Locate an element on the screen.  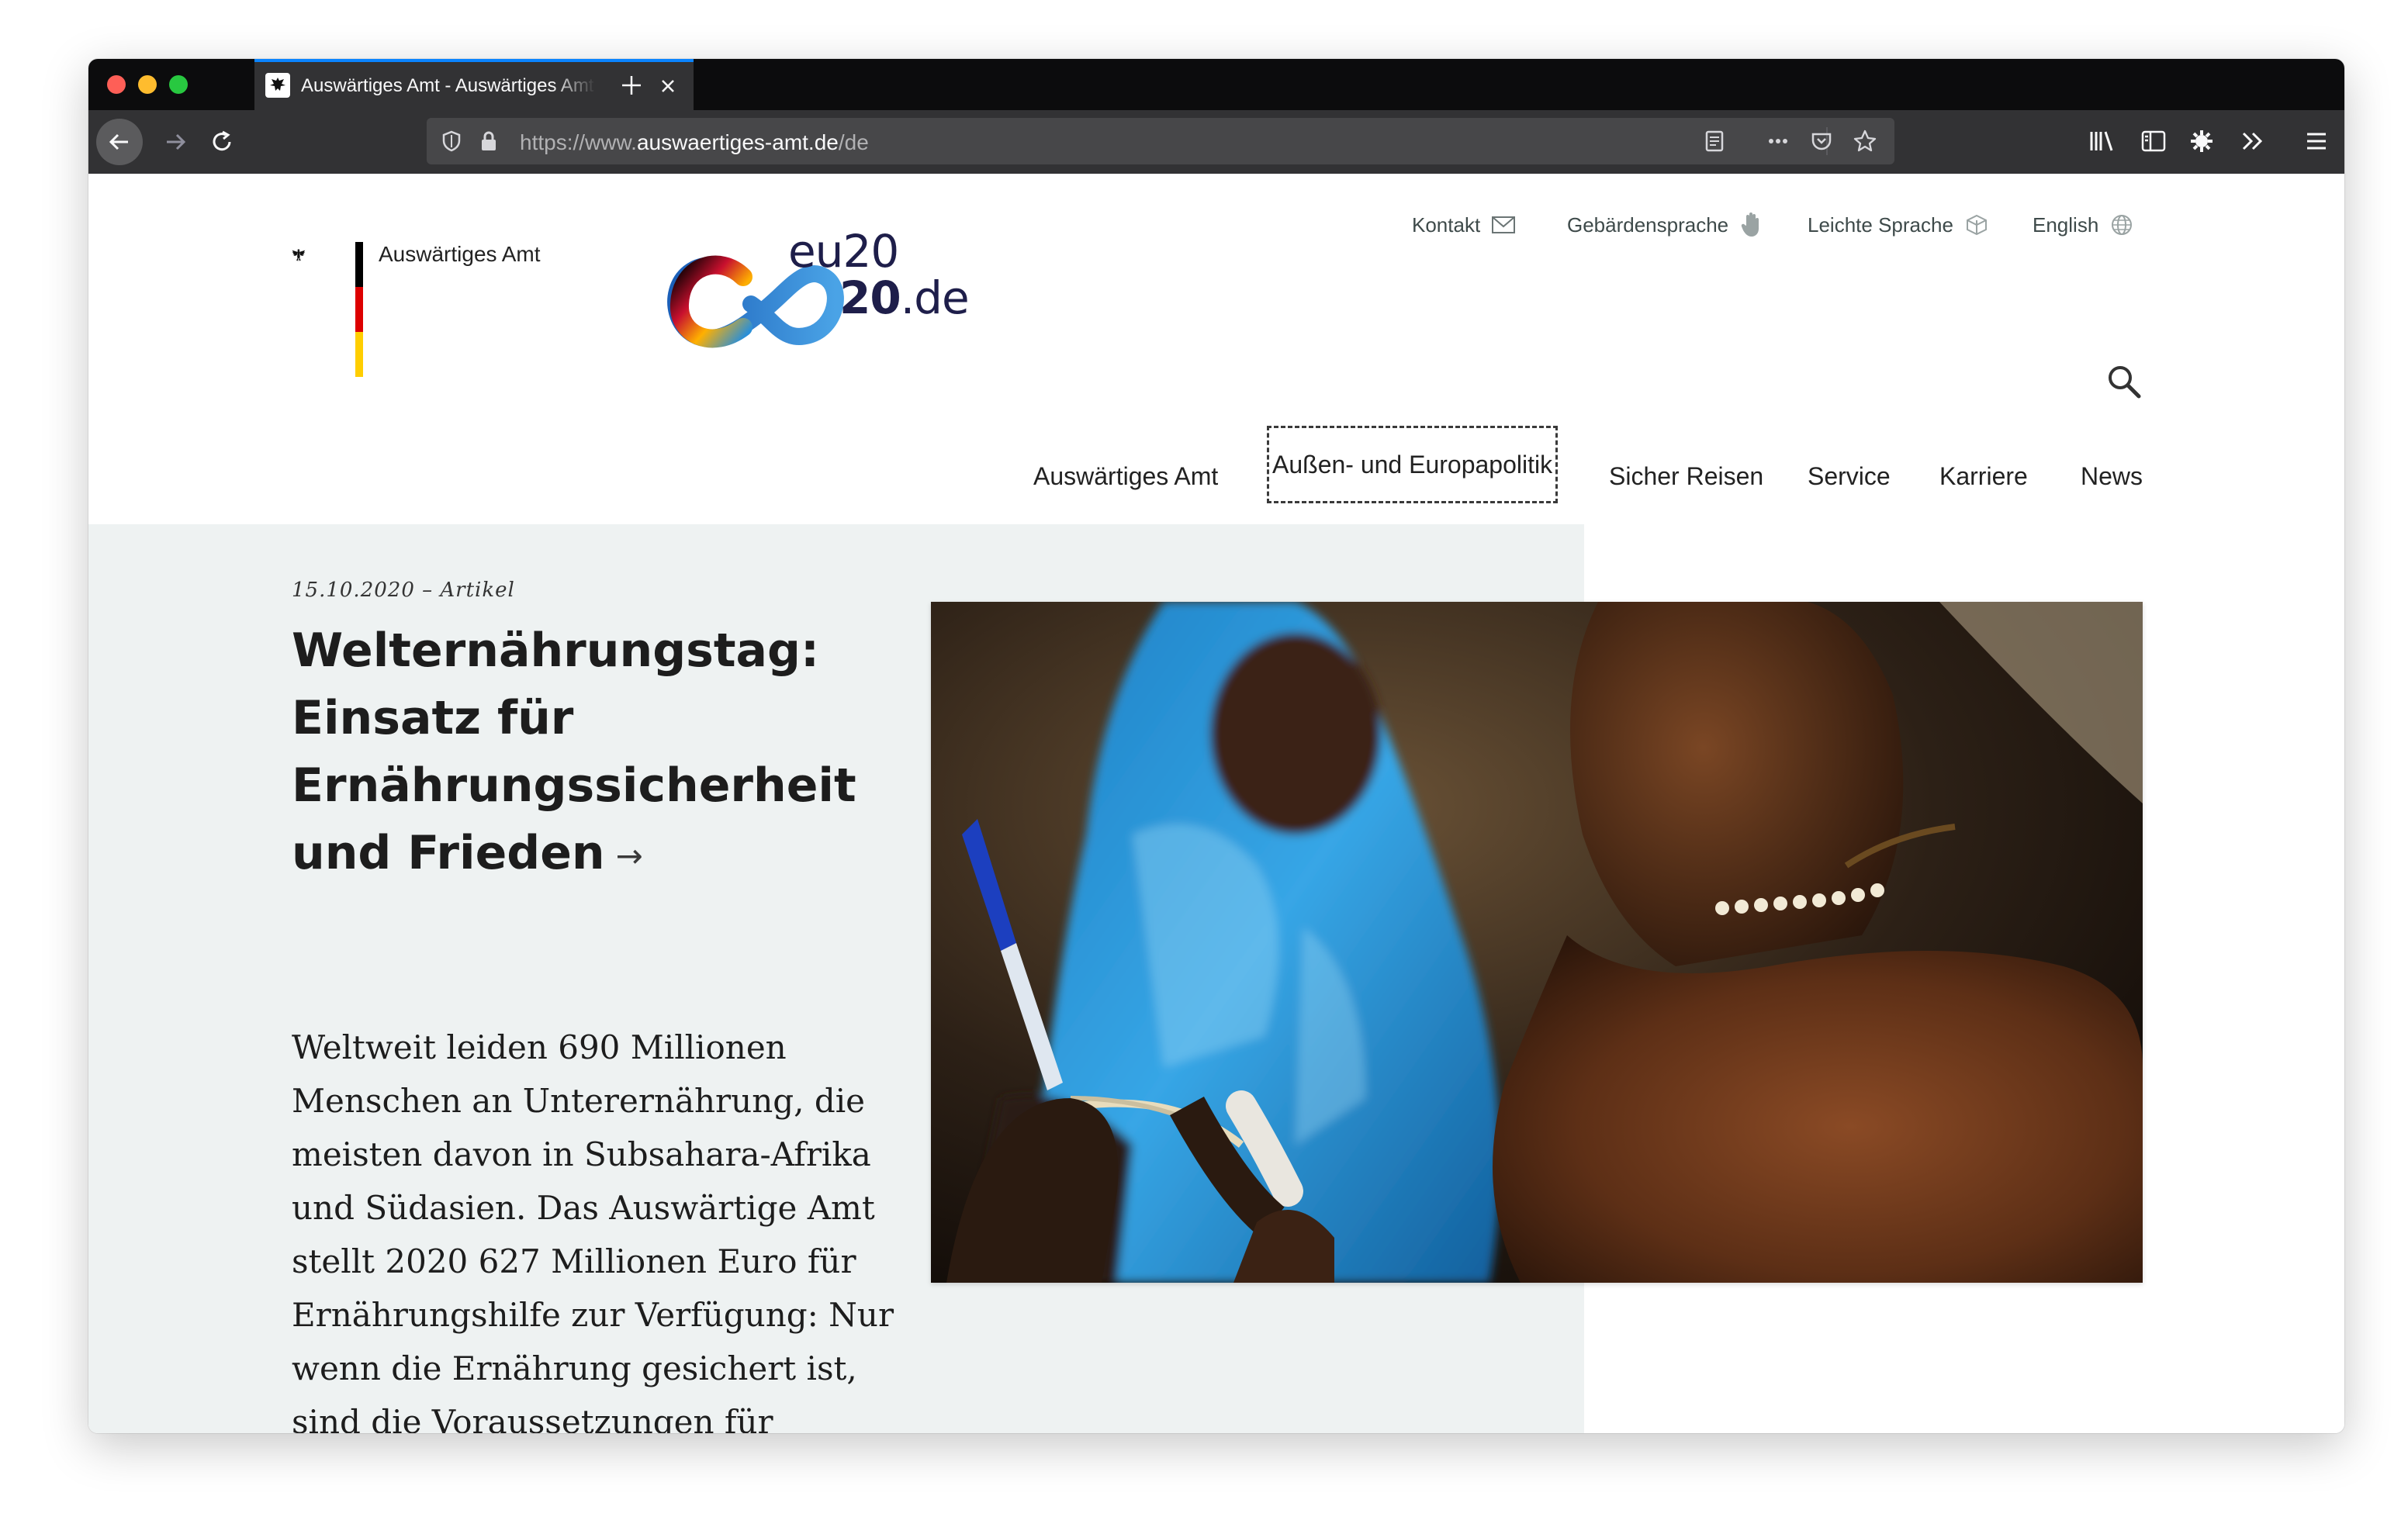
more-actions-icon is located at coordinates (1778, 141).